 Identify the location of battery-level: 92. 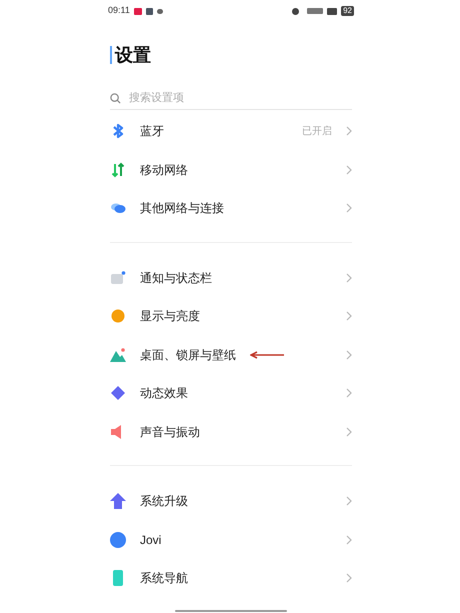
(347, 11).